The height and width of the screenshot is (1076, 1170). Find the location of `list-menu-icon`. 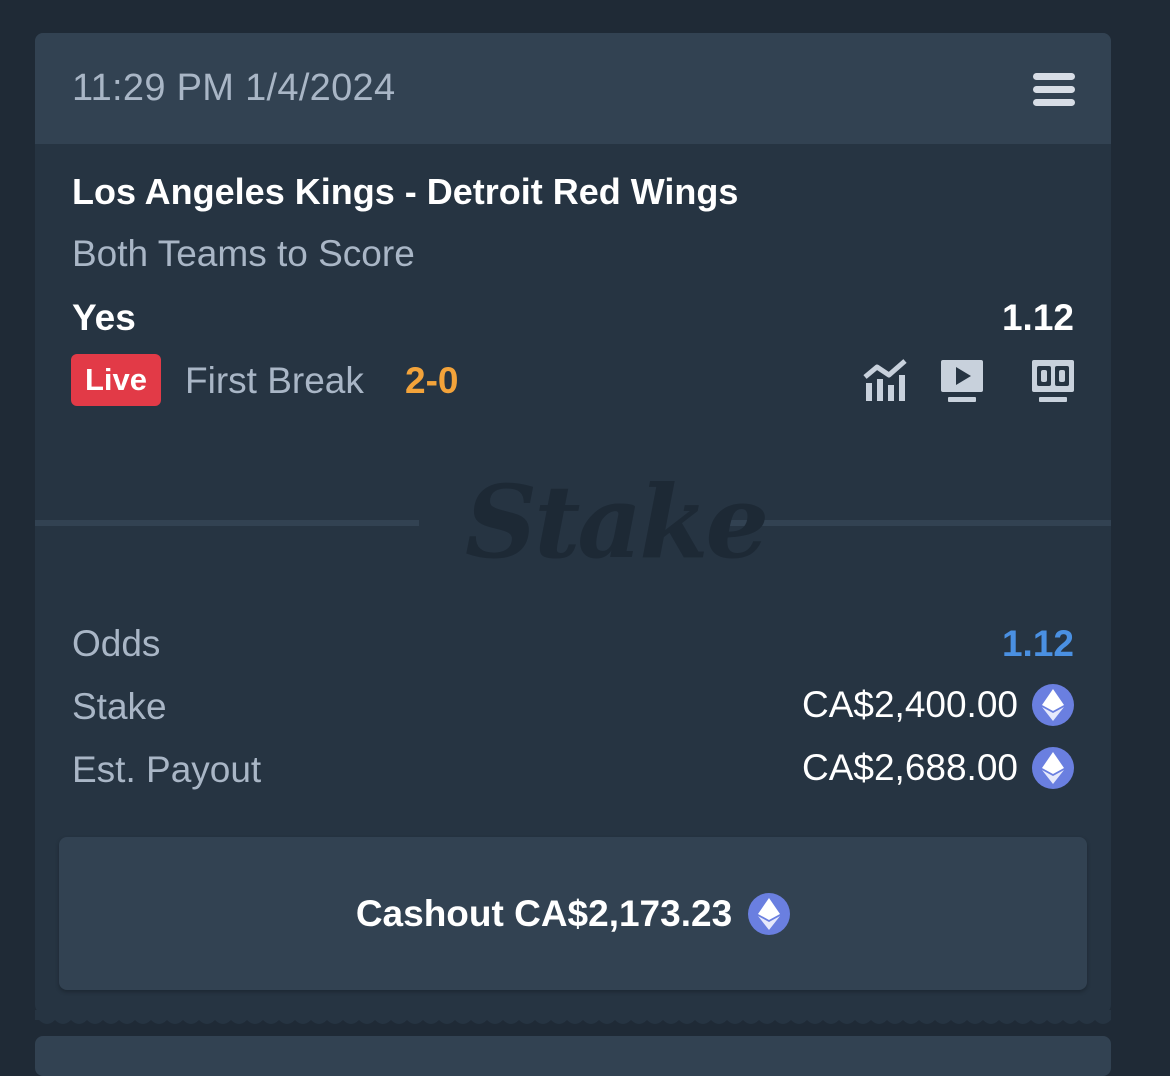

list-menu-icon is located at coordinates (1054, 90).